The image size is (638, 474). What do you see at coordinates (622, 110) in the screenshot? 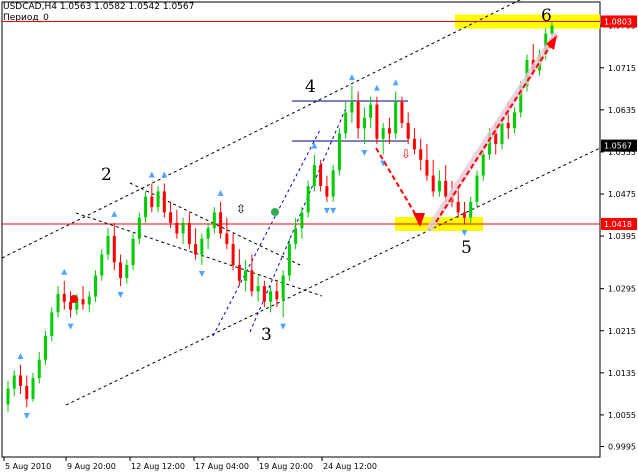
I see `y-tick-label: 1.0635` at bounding box center [622, 110].